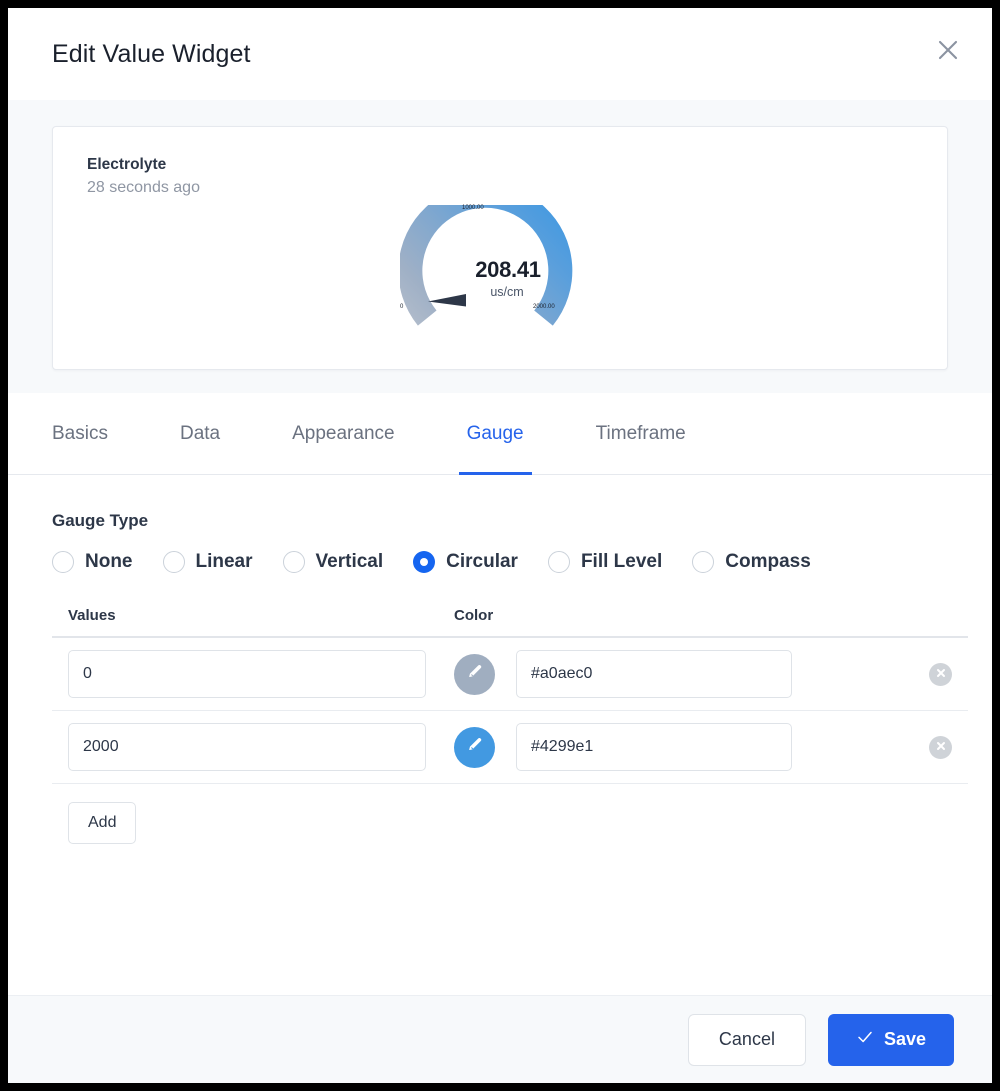  Describe the element at coordinates (482, 561) in the screenshot. I see `radio-label-circular: Circular` at that location.